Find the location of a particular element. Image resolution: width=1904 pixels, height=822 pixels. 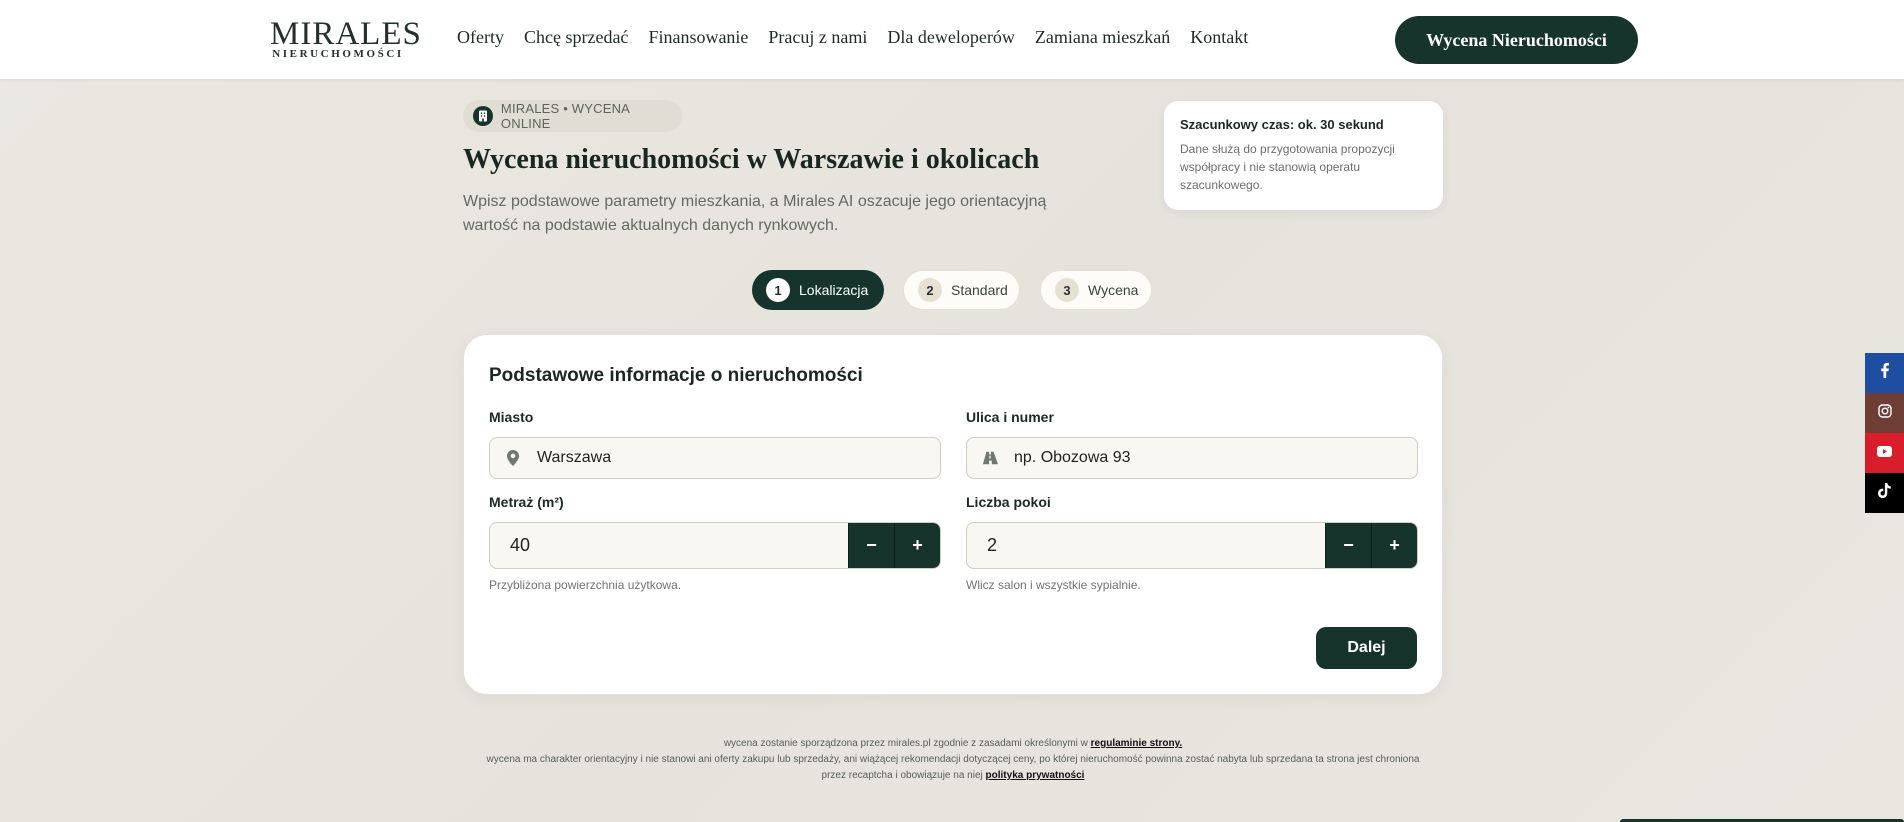

form-title: Podstawowe informacje o nieruchomości is located at coordinates (676, 375).